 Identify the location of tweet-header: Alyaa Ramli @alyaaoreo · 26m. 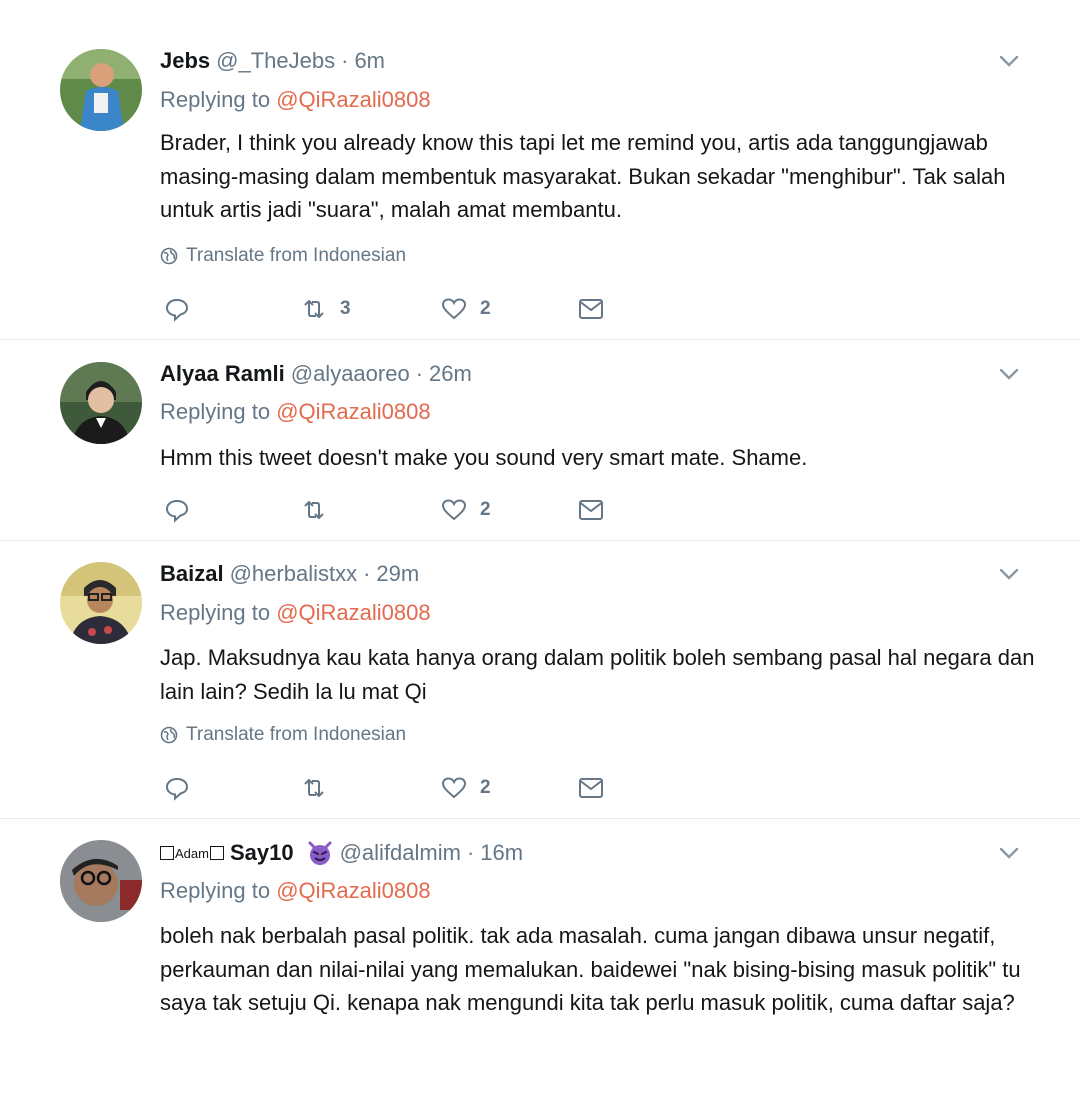
(316, 374).